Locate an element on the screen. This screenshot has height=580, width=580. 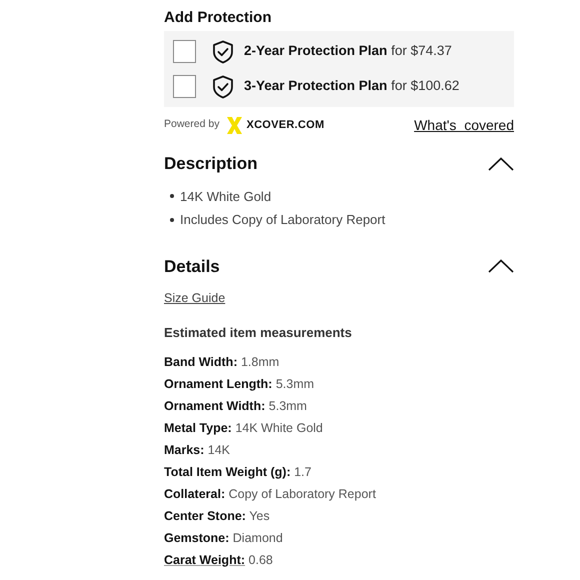
brand-name: XCOVER.COM is located at coordinates (285, 125).